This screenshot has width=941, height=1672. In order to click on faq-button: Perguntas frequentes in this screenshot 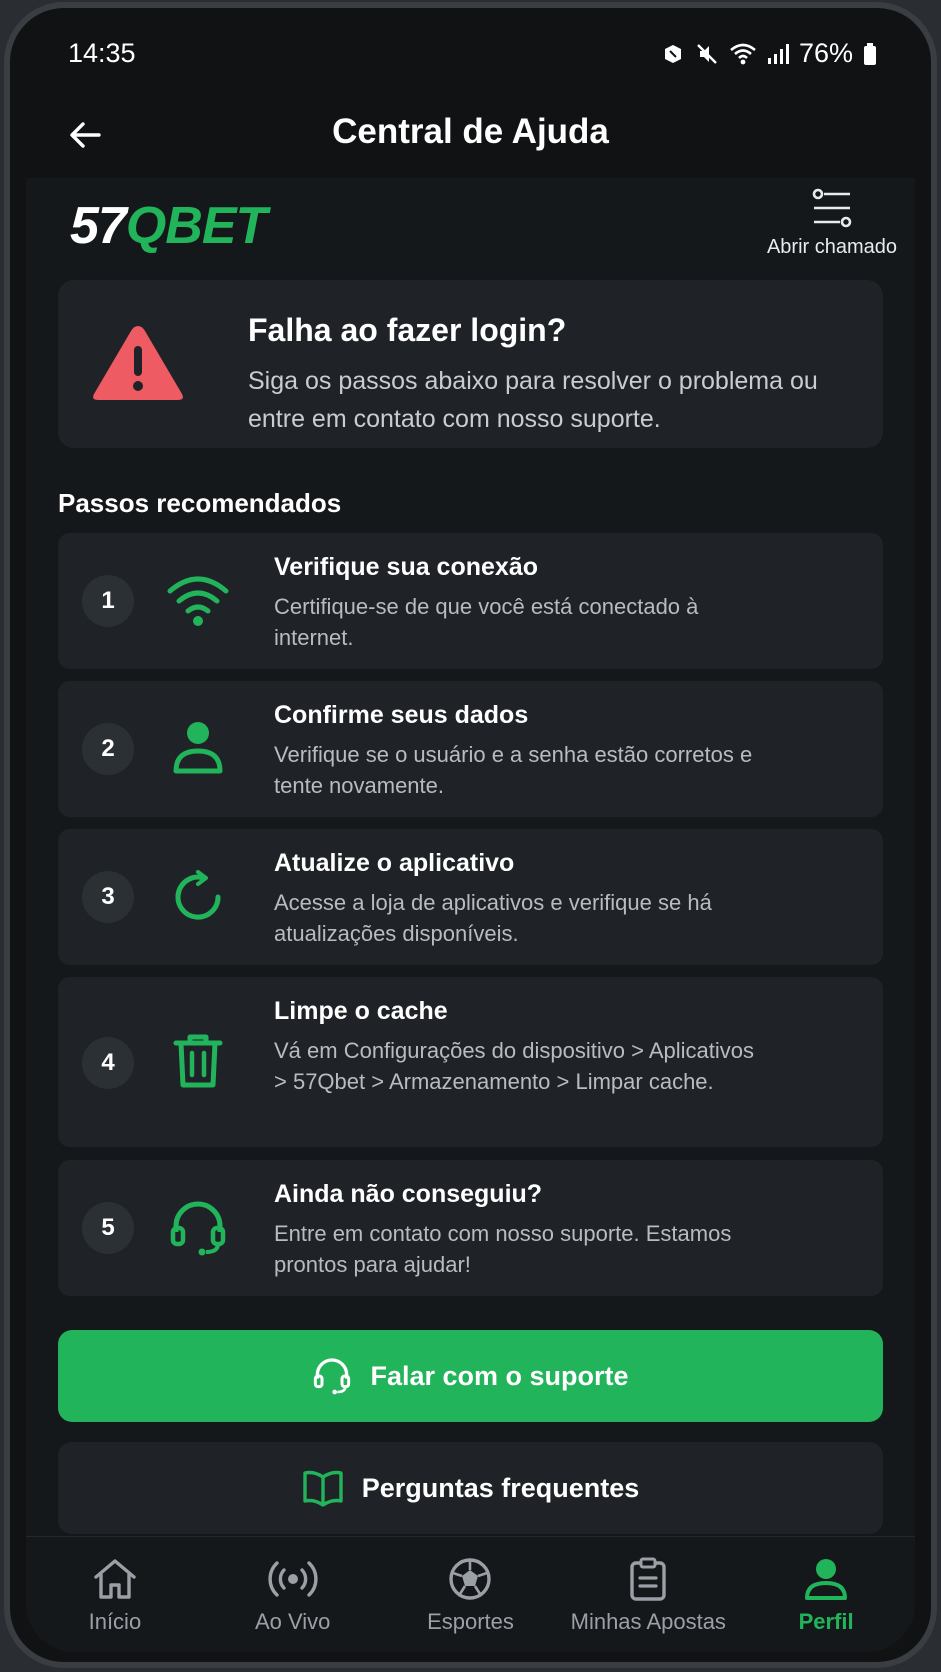, I will do `click(470, 1488)`.